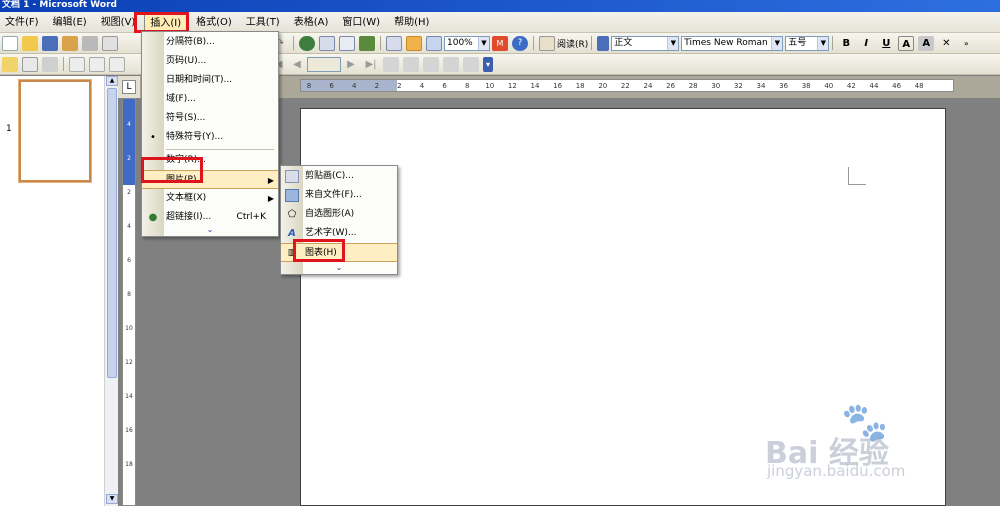 The height and width of the screenshot is (506, 1000). What do you see at coordinates (865, 445) in the screenshot?
I see `baidu-jingyan-watermark: 🐾 Bai 经验 jingyan.baidu.com` at bounding box center [865, 445].